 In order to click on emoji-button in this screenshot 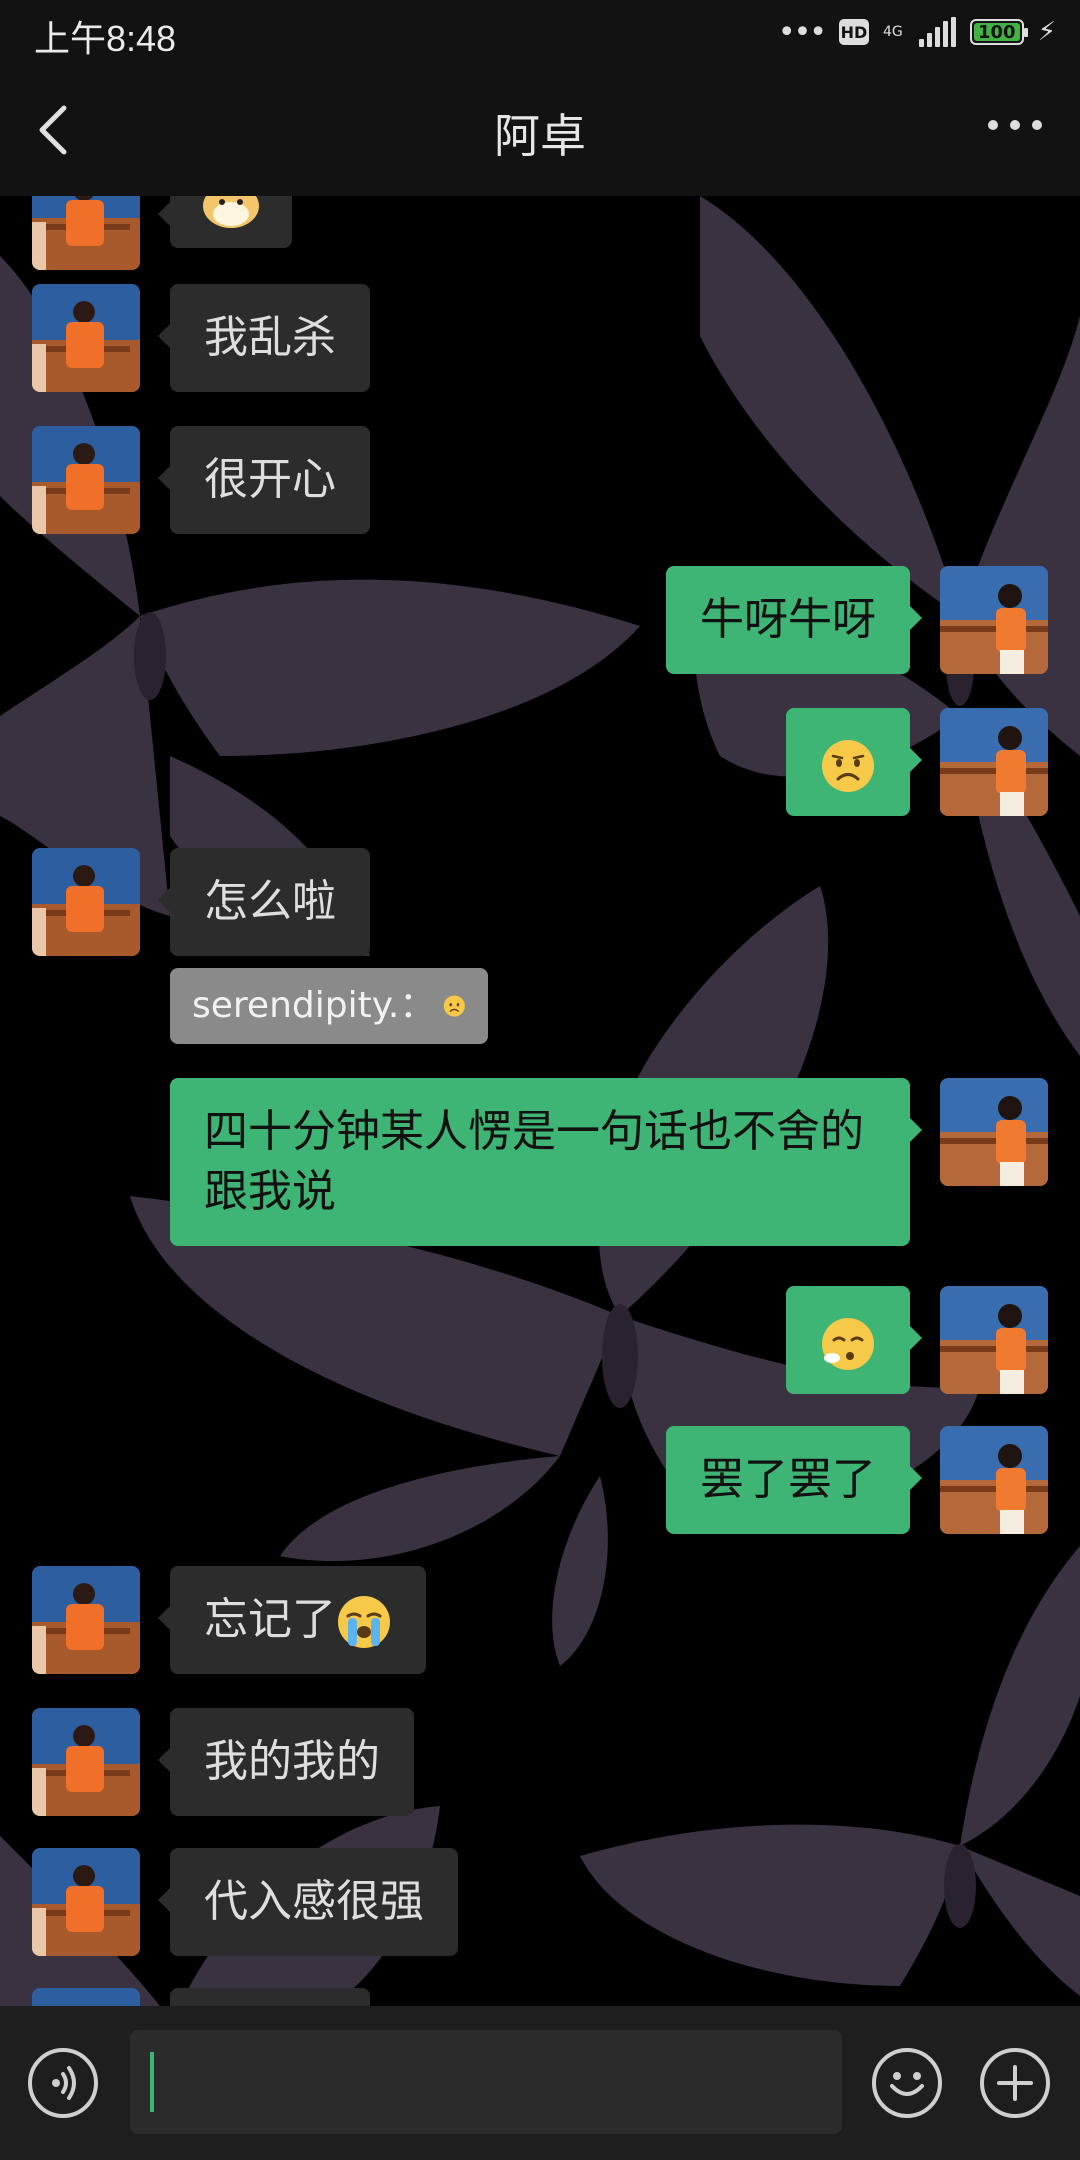, I will do `click(907, 2083)`.